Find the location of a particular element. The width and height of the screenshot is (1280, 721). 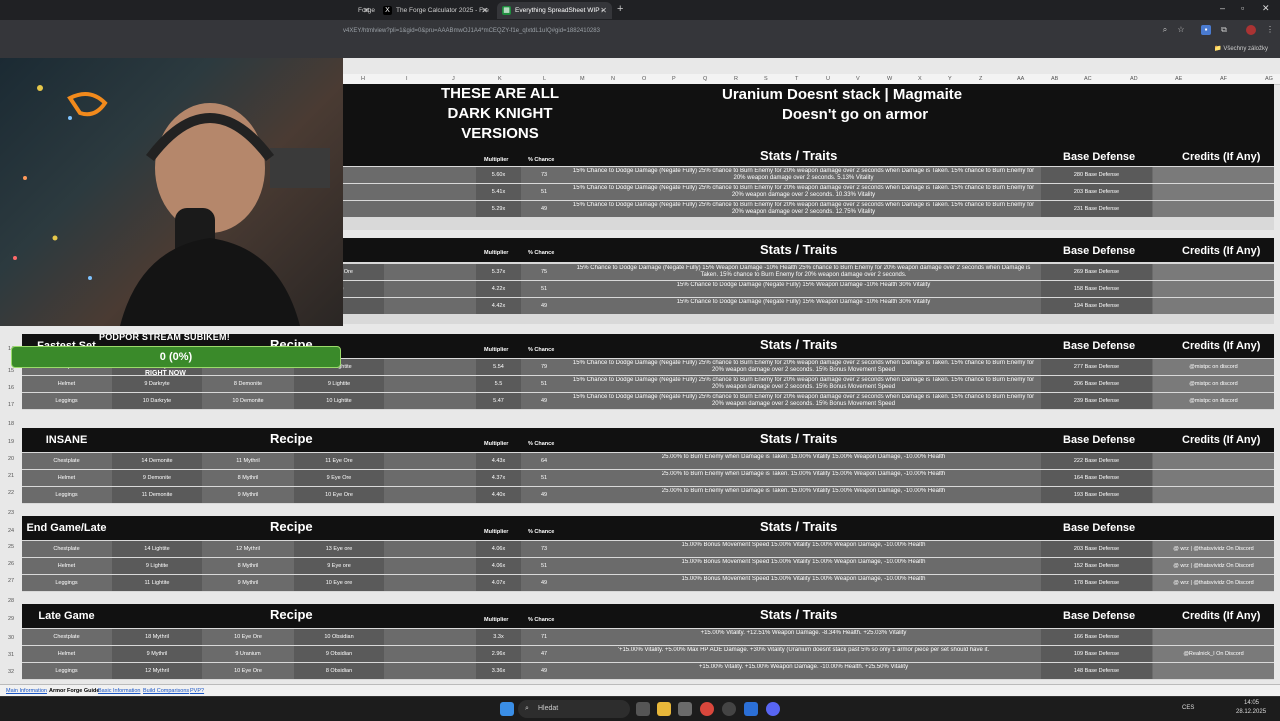

multiplier-cell: 4.07x is located at coordinates (498, 583).